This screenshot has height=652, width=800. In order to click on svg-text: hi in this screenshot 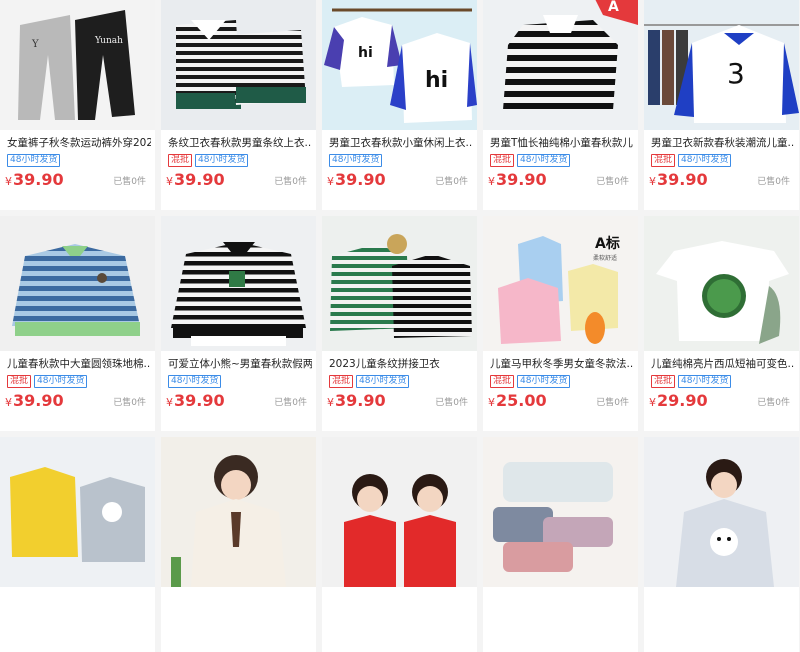, I will do `click(365, 53)`.